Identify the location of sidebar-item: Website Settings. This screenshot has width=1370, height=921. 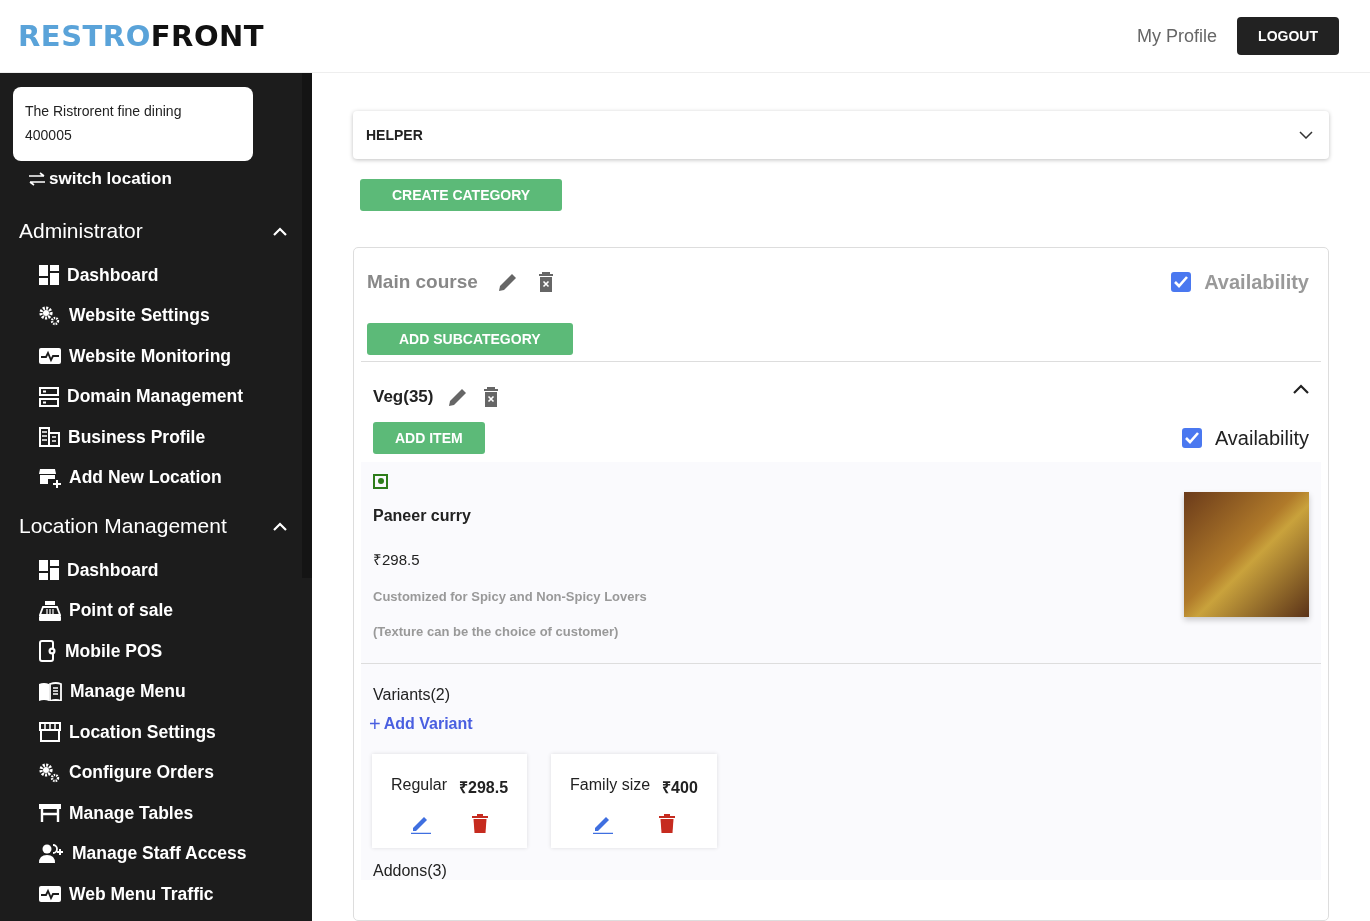
(151, 315).